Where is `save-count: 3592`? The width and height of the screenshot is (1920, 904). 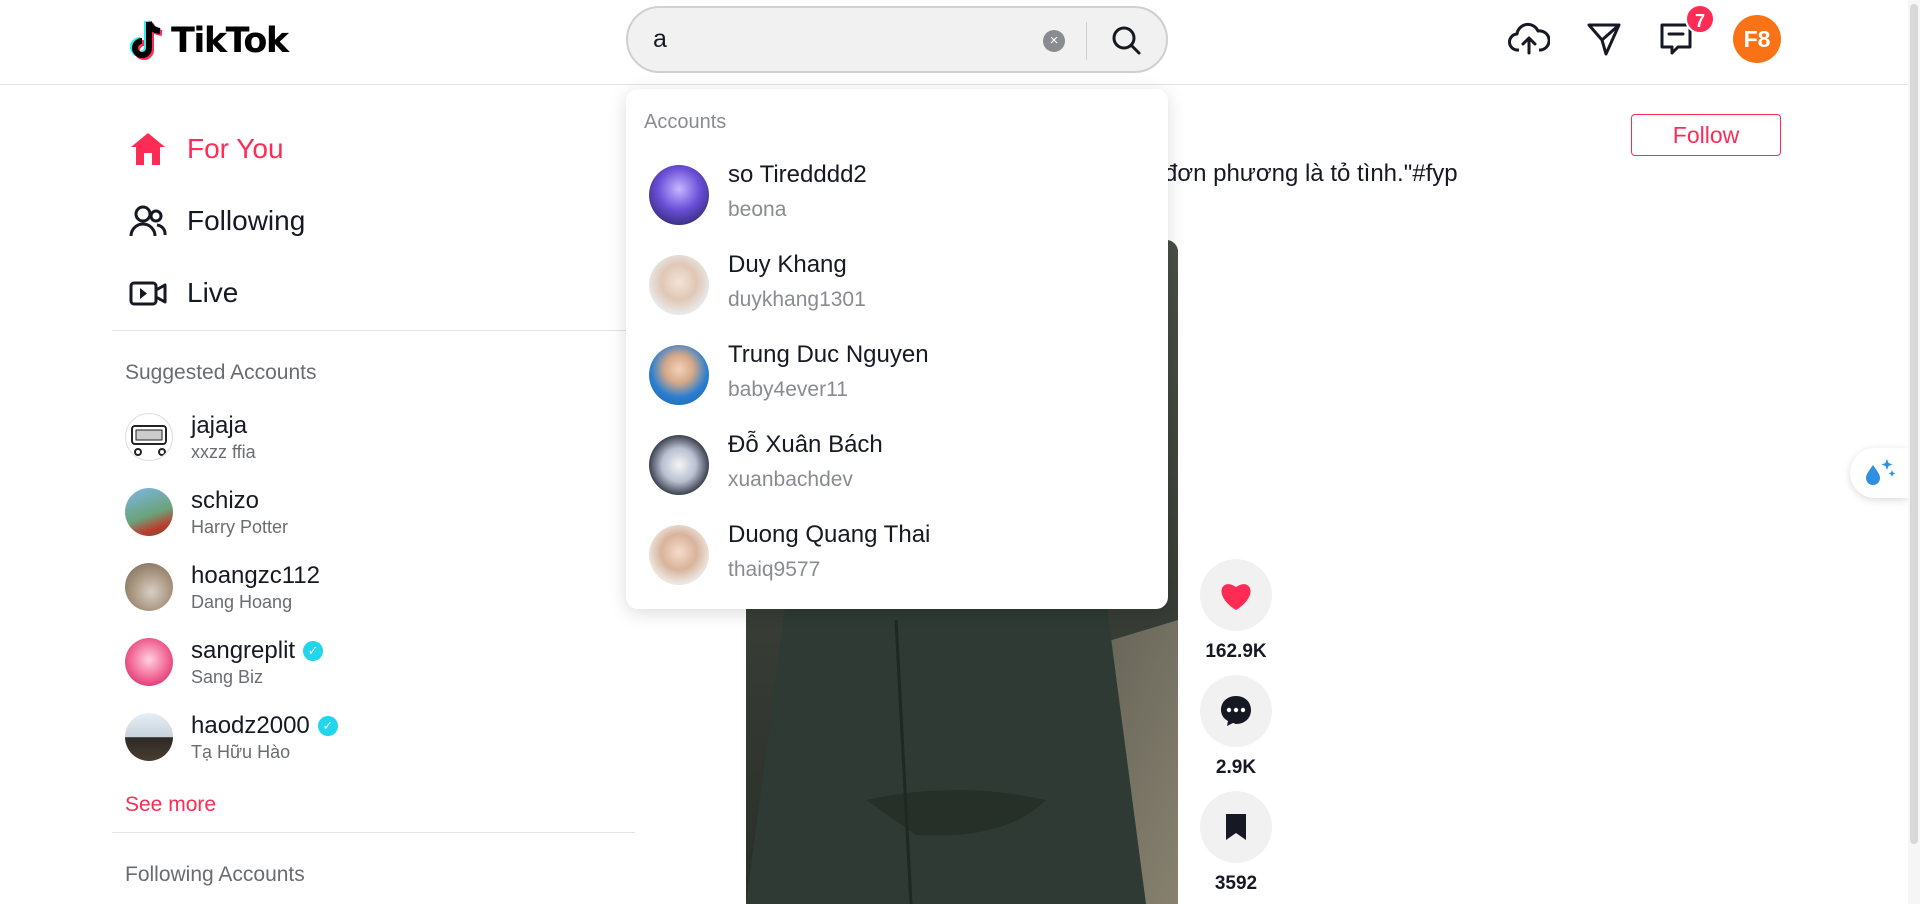 save-count: 3592 is located at coordinates (1236, 883).